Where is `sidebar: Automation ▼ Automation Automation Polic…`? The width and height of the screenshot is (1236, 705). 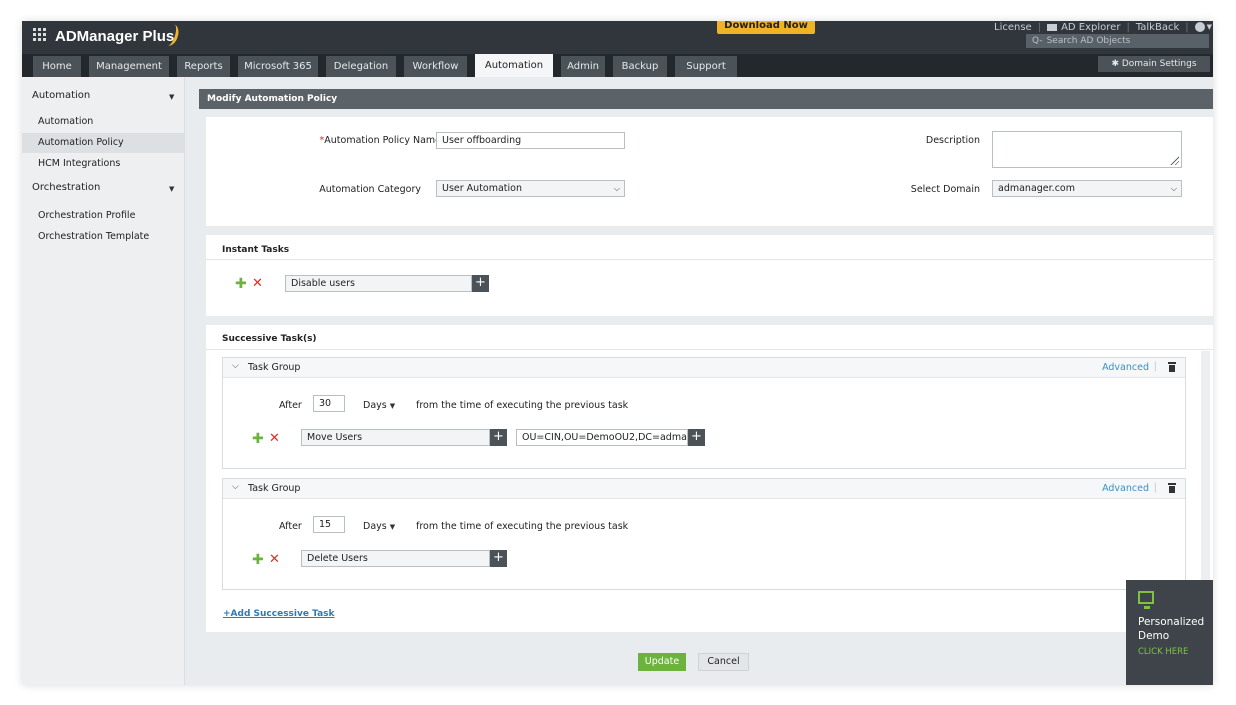 sidebar: Automation ▼ Automation Automation Polic… is located at coordinates (103, 381).